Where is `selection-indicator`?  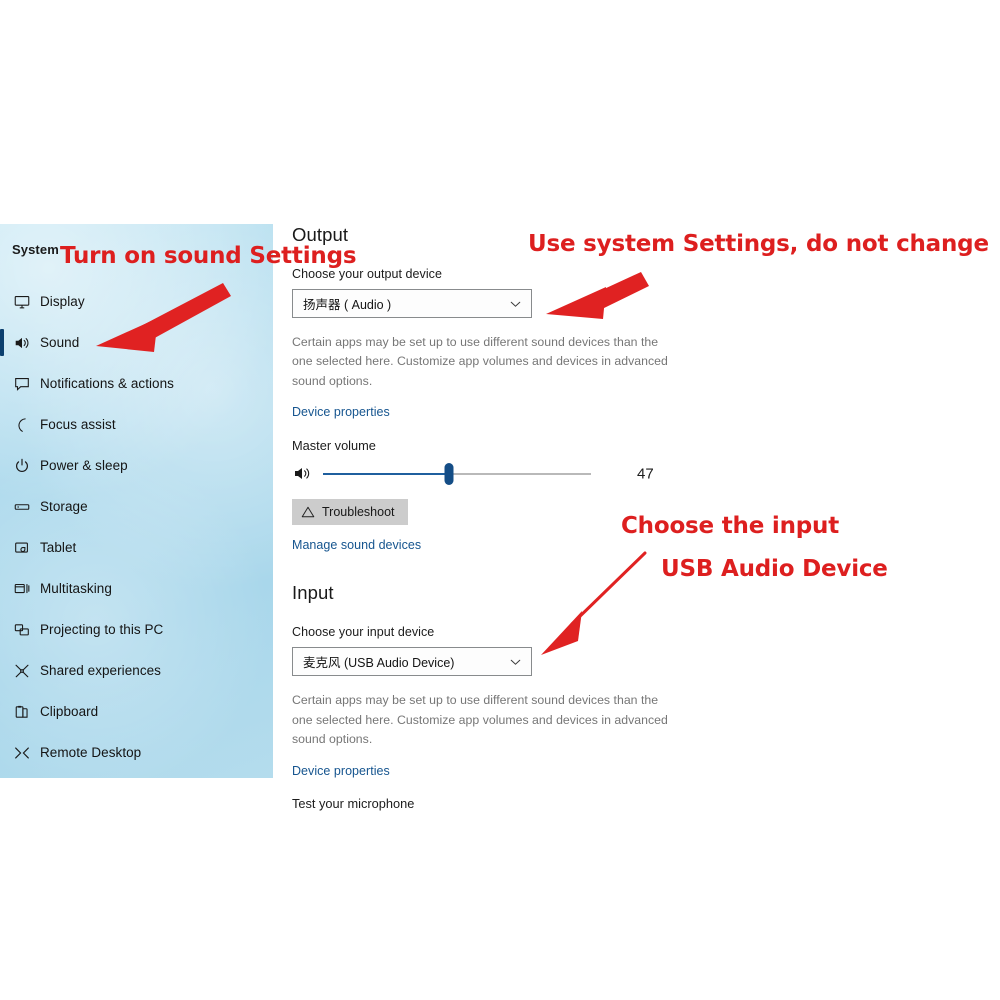
selection-indicator is located at coordinates (2, 342).